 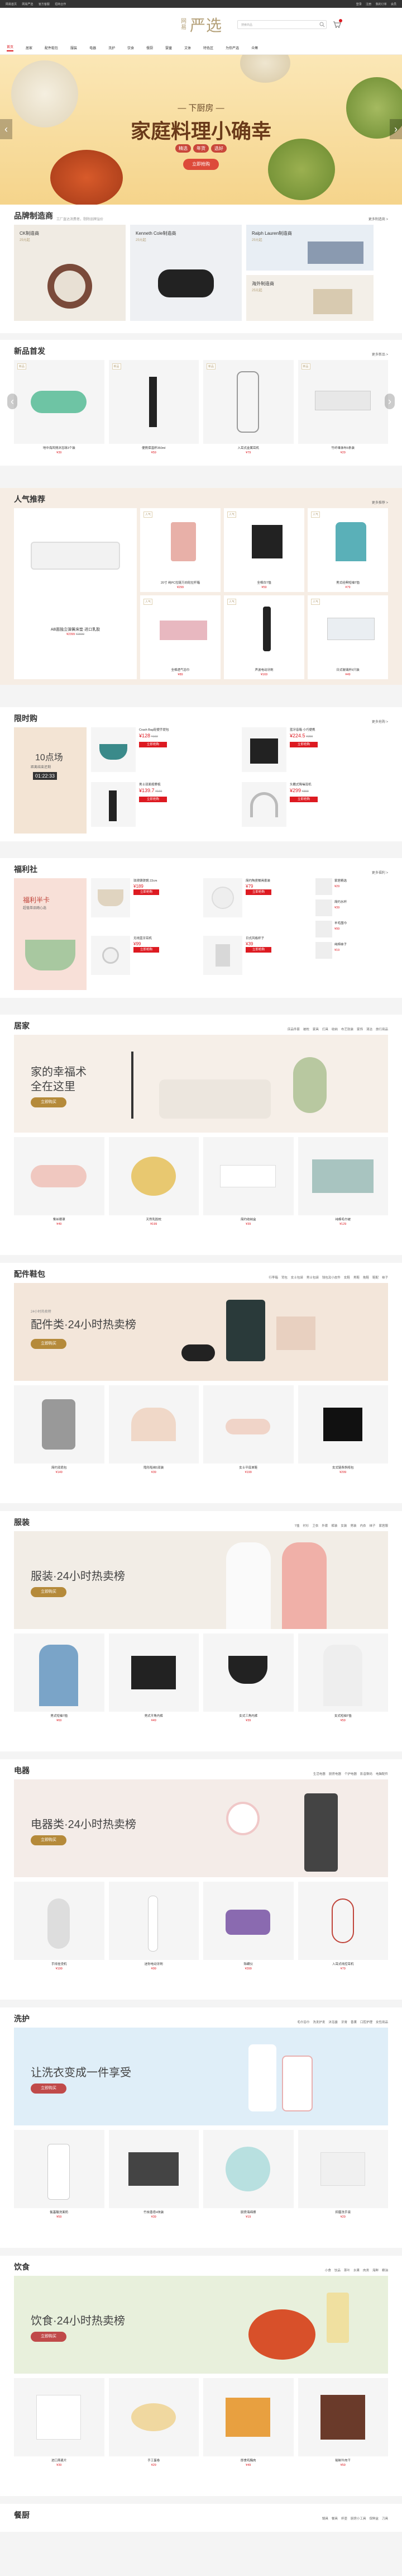 What do you see at coordinates (352, 886) in the screenshot?
I see `welfare-list-item: 家居精选 ¥29` at bounding box center [352, 886].